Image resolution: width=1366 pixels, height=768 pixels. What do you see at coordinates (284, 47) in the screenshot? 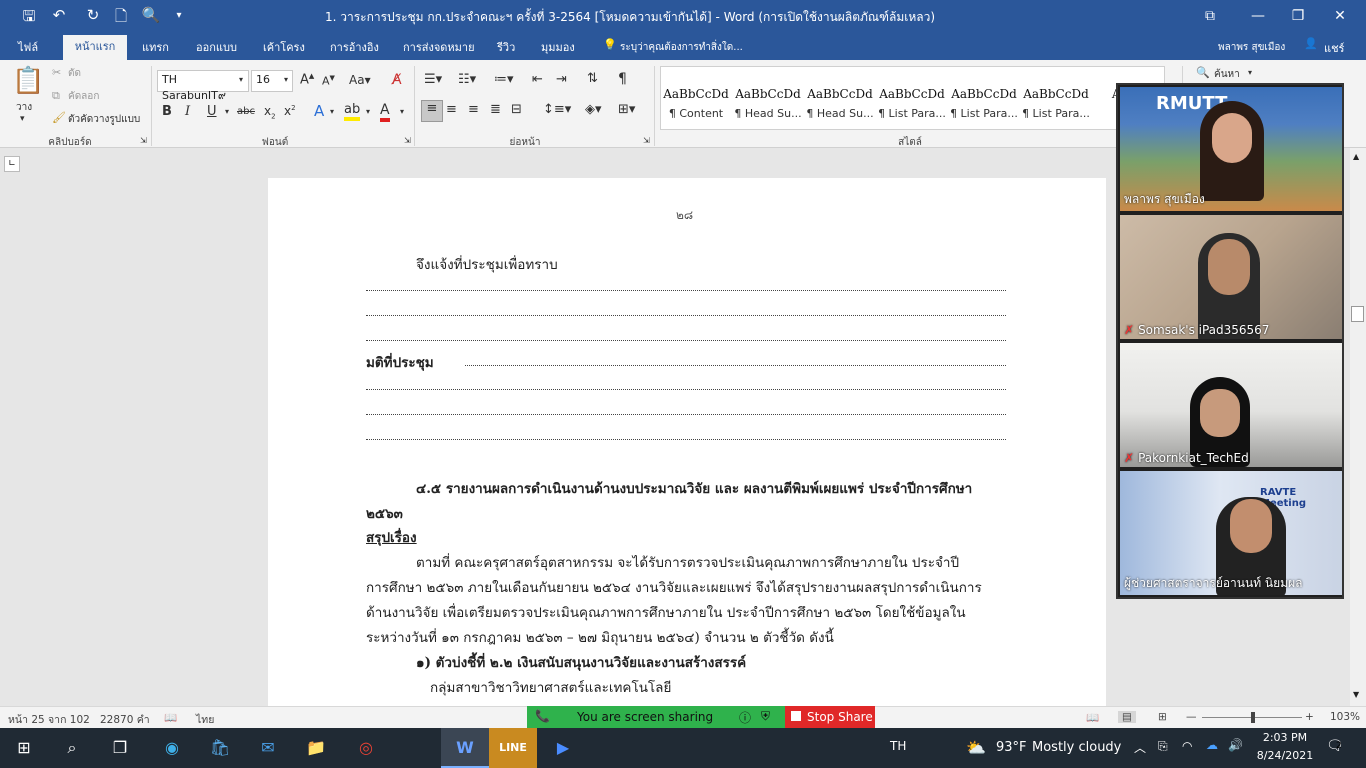
I see `tab-layout: เค้าโครง` at bounding box center [284, 47].